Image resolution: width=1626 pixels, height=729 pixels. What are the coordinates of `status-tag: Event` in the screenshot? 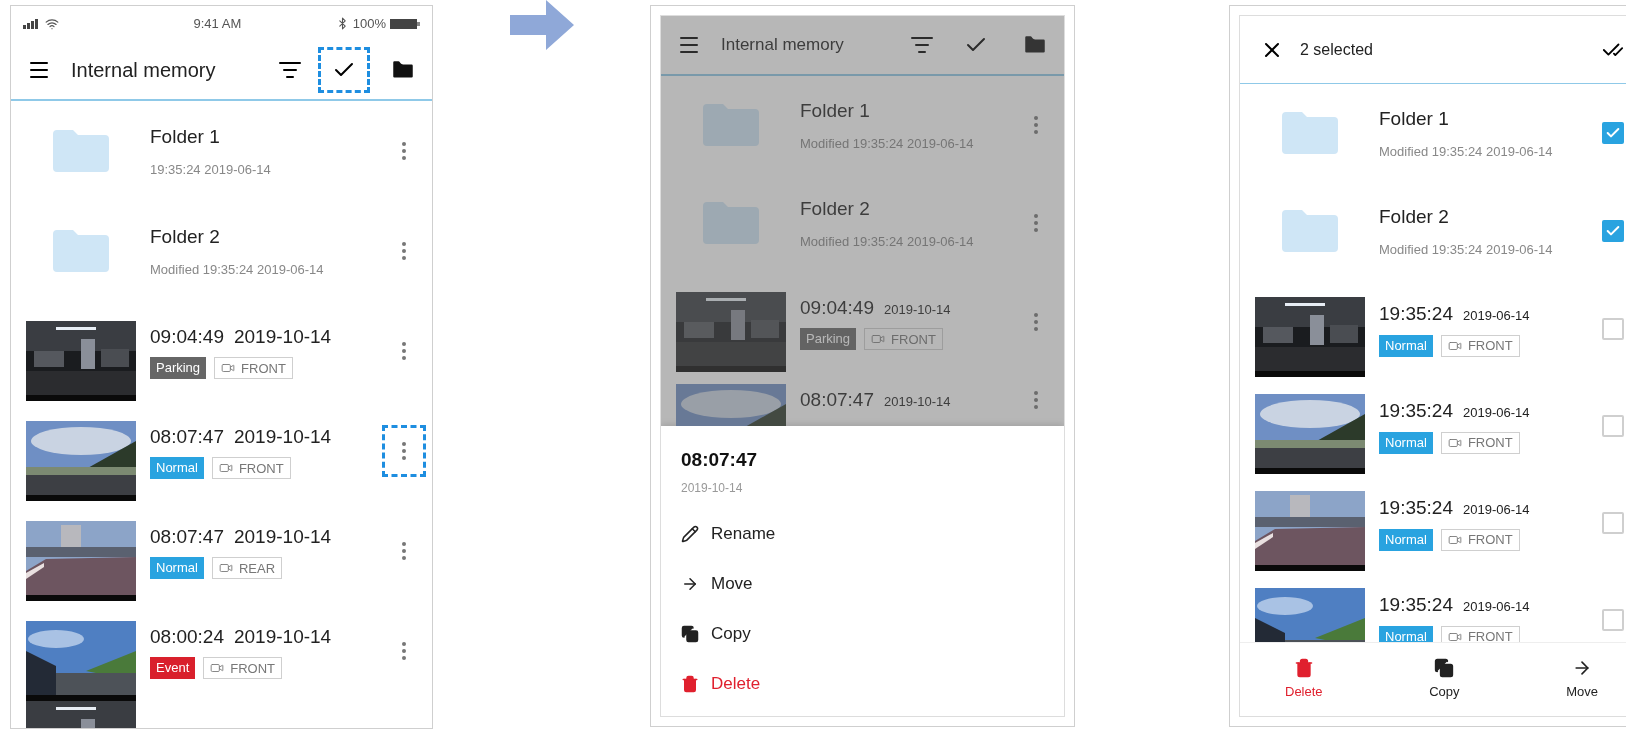 It's located at (173, 668).